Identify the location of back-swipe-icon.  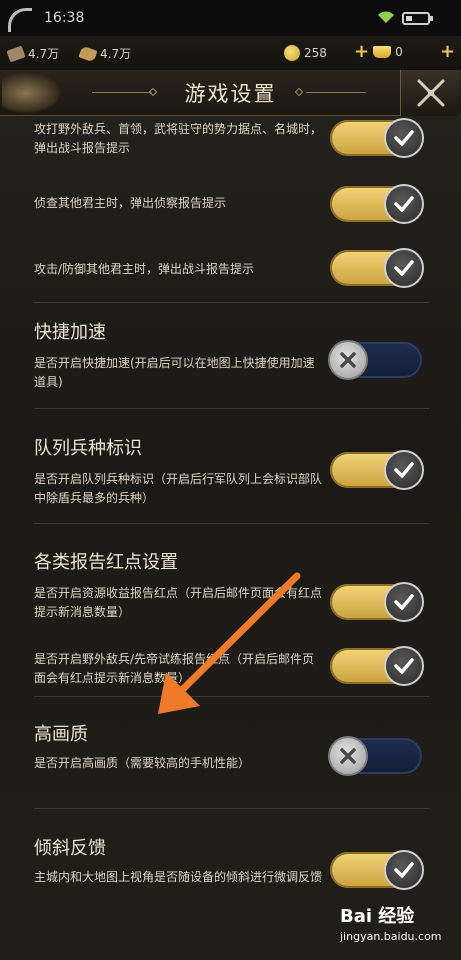
(20, 20).